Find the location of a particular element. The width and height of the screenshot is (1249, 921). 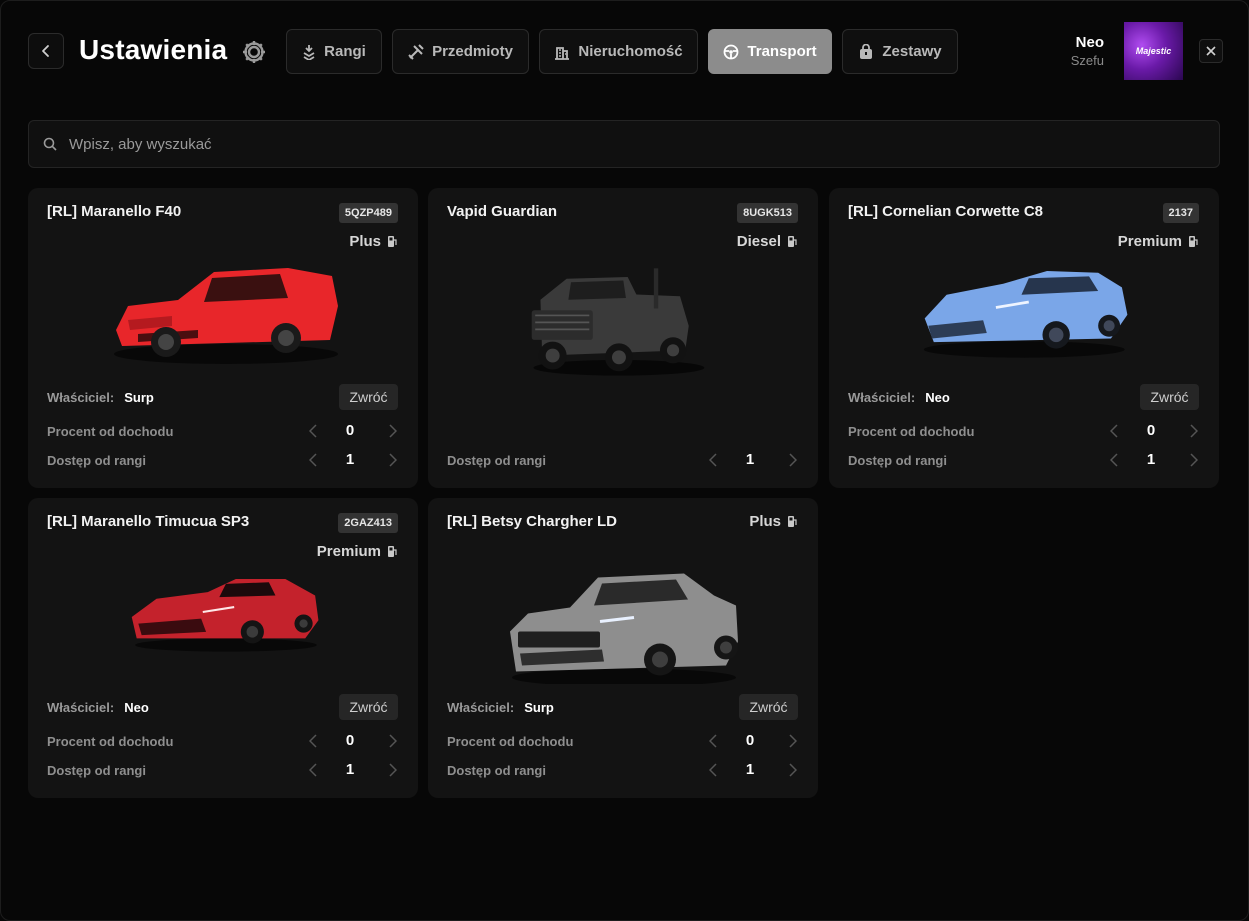

user-role: Szefu is located at coordinates (1087, 60).